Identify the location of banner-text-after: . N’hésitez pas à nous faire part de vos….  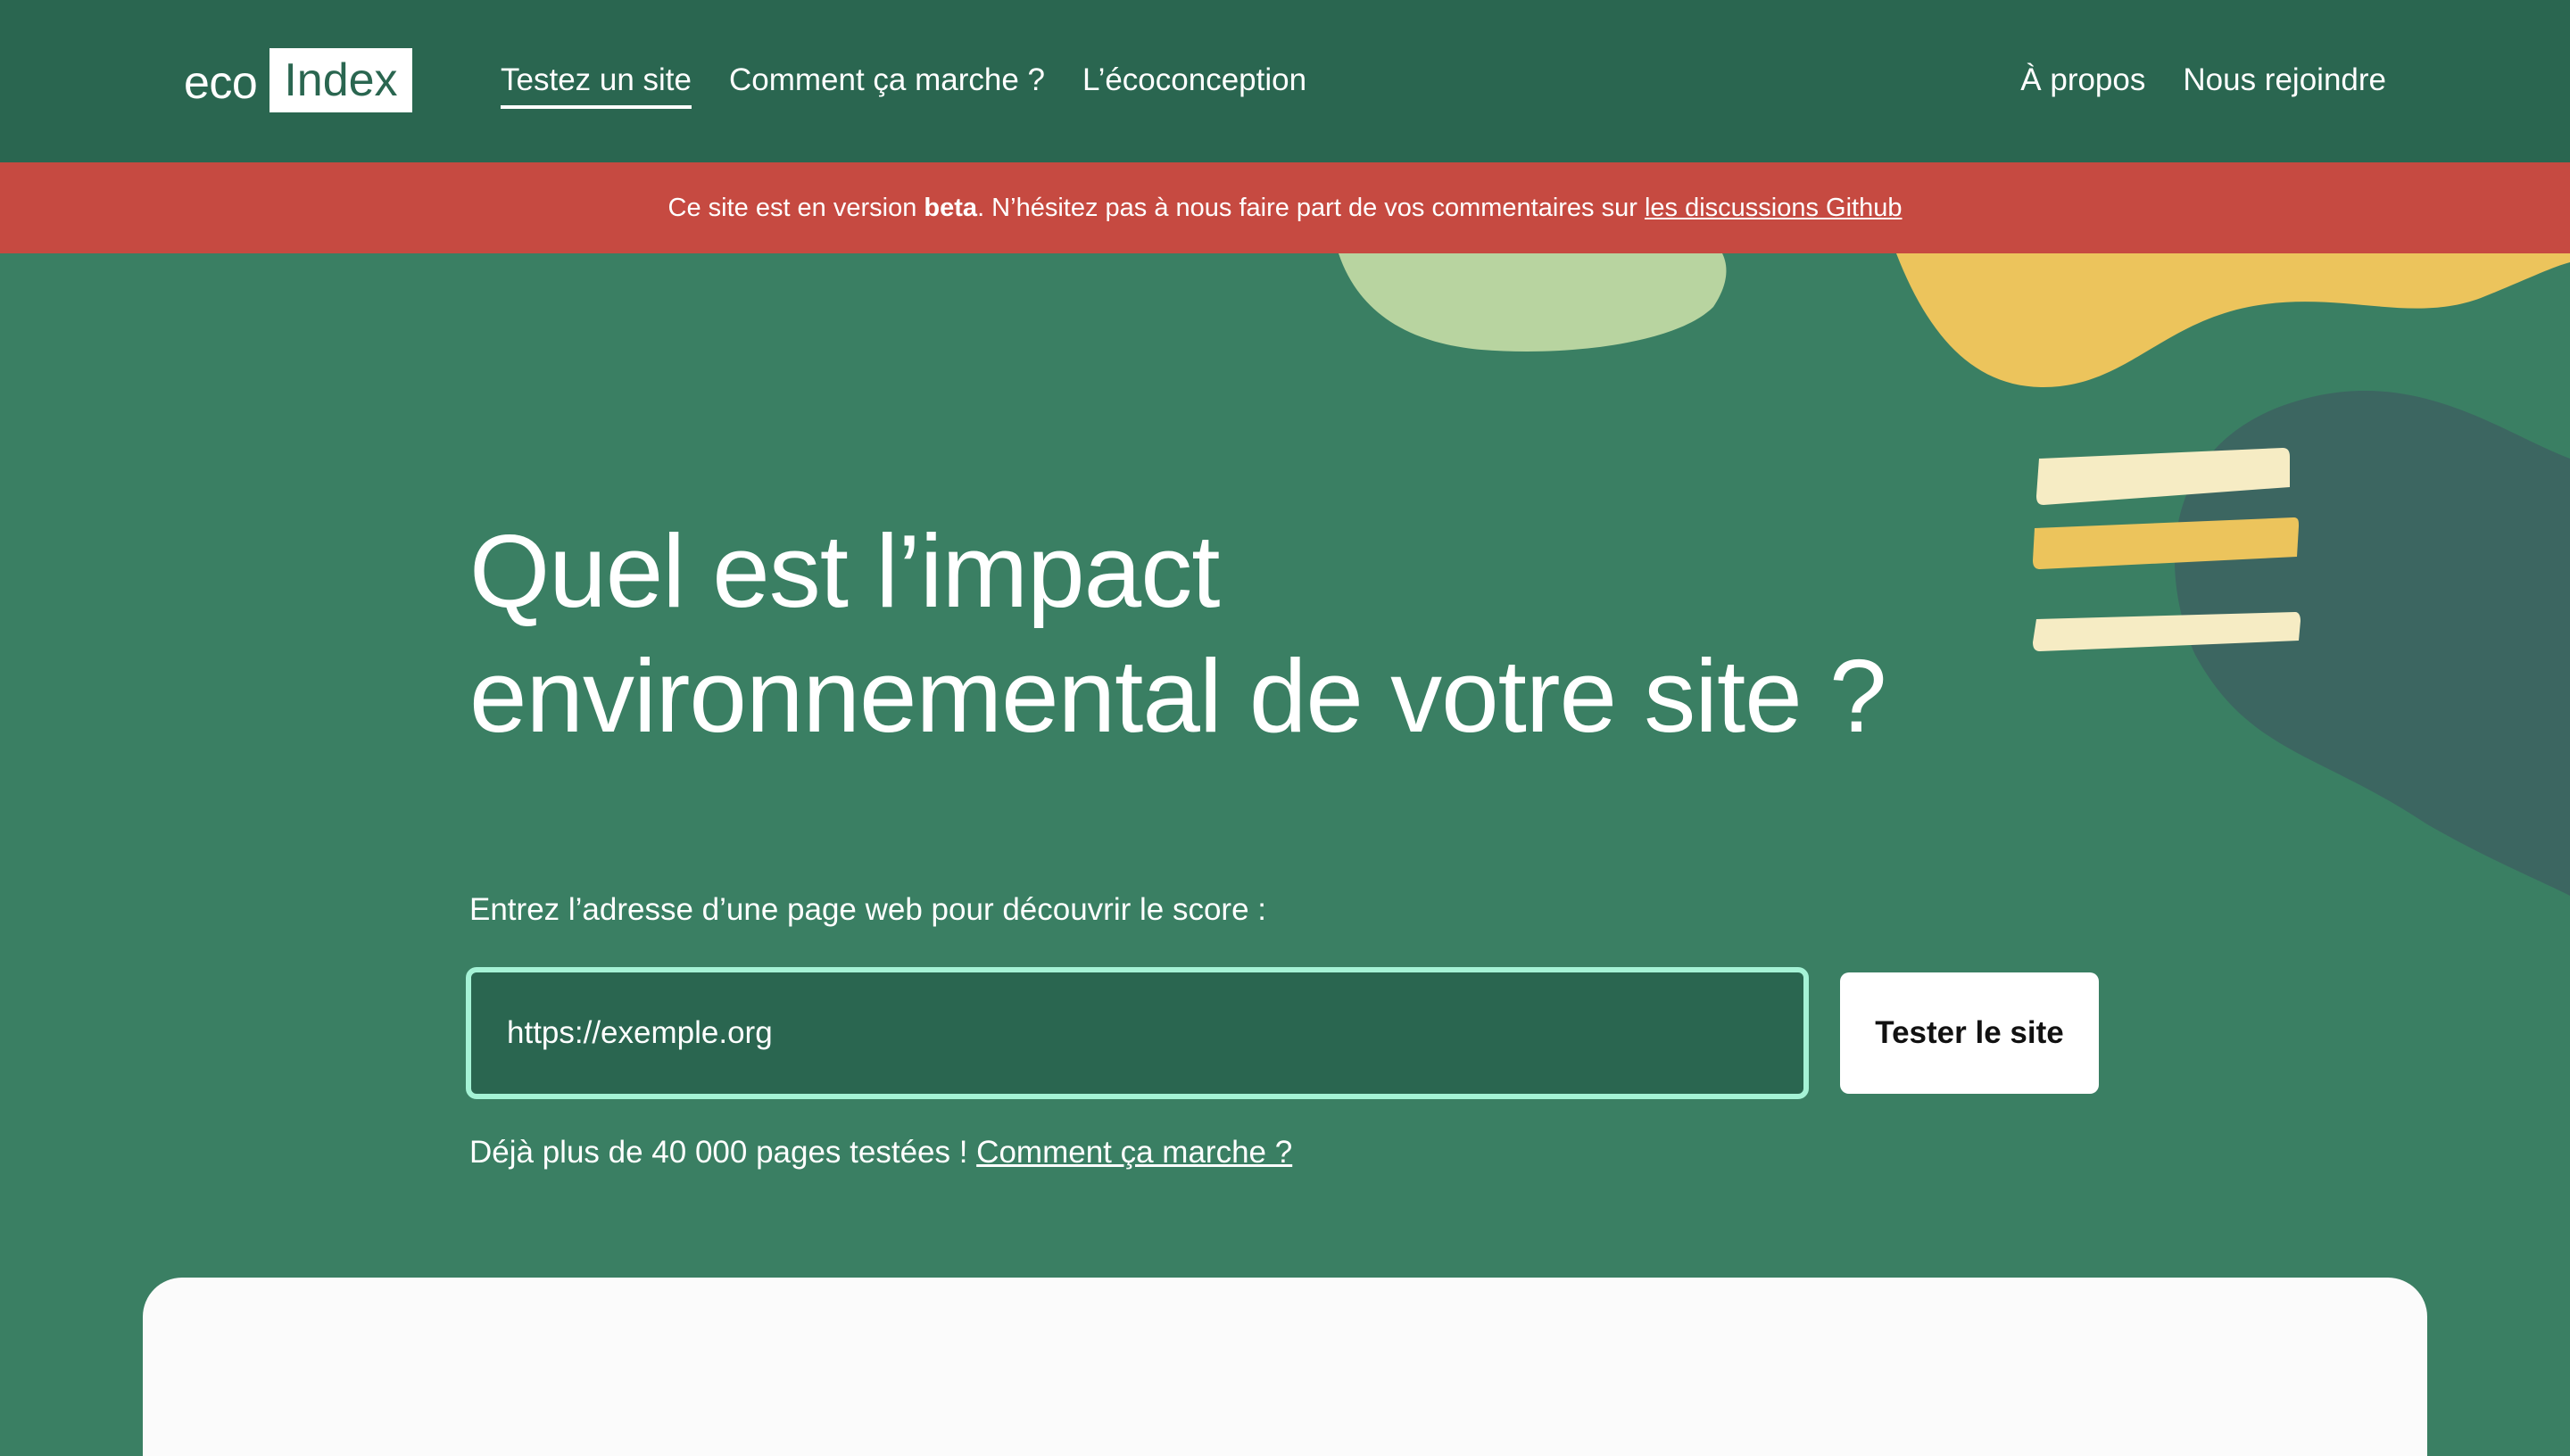
(1311, 207).